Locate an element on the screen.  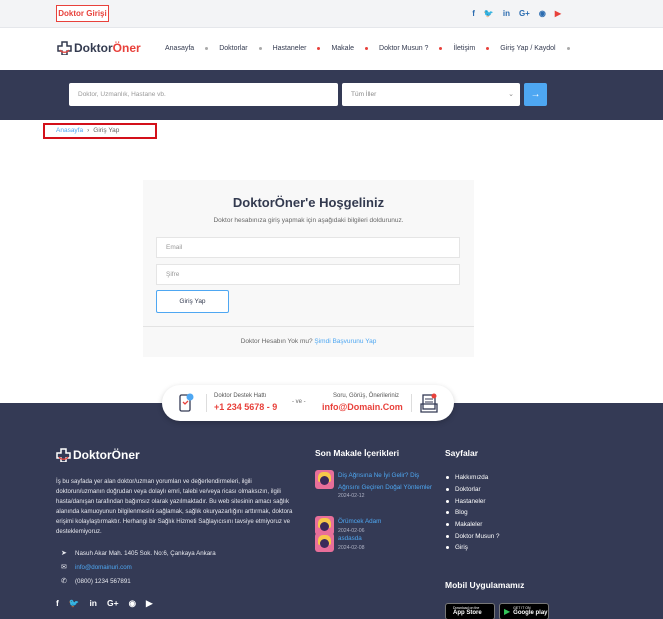
footer-logo-text-oner: Öner is located at coordinates (125, 455).